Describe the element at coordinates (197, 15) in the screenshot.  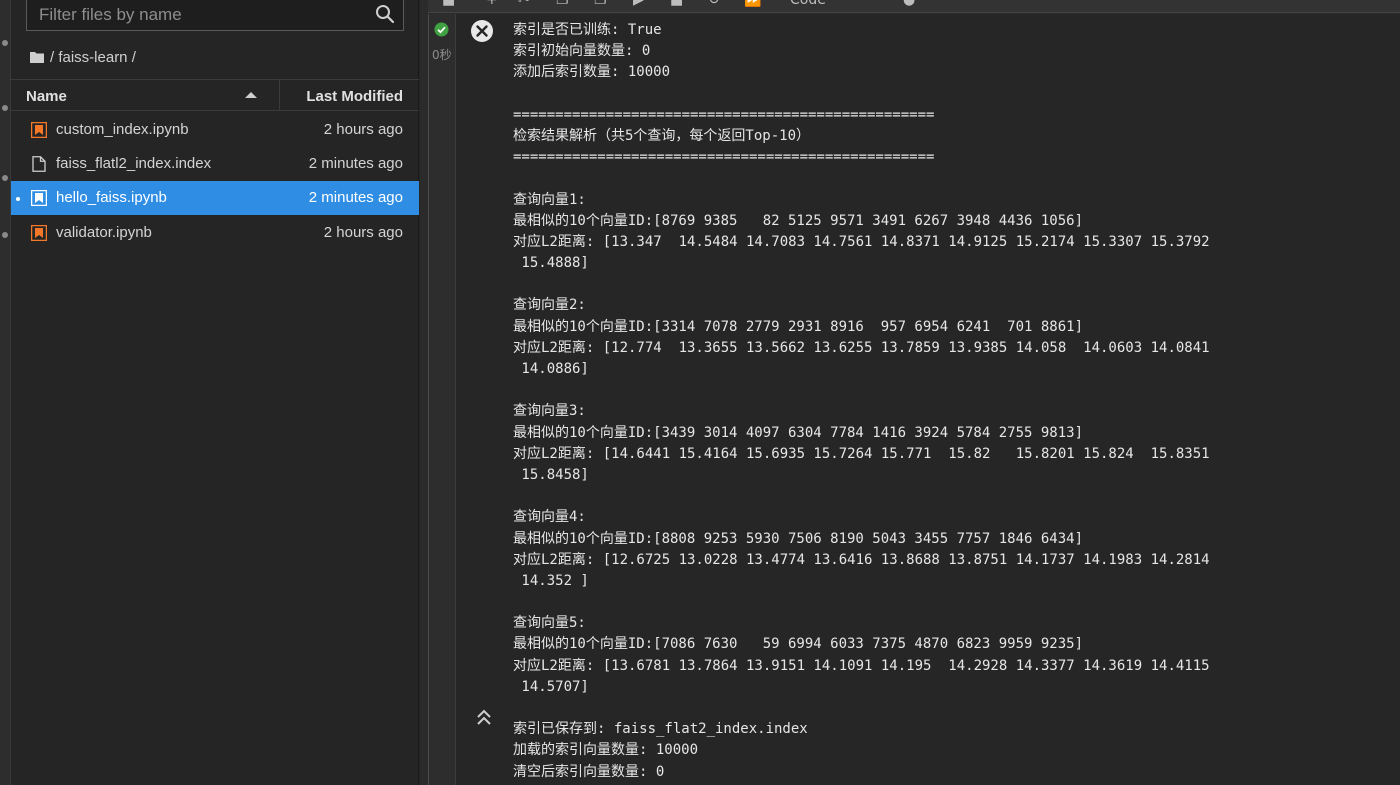
I see `filter-files-input` at that location.